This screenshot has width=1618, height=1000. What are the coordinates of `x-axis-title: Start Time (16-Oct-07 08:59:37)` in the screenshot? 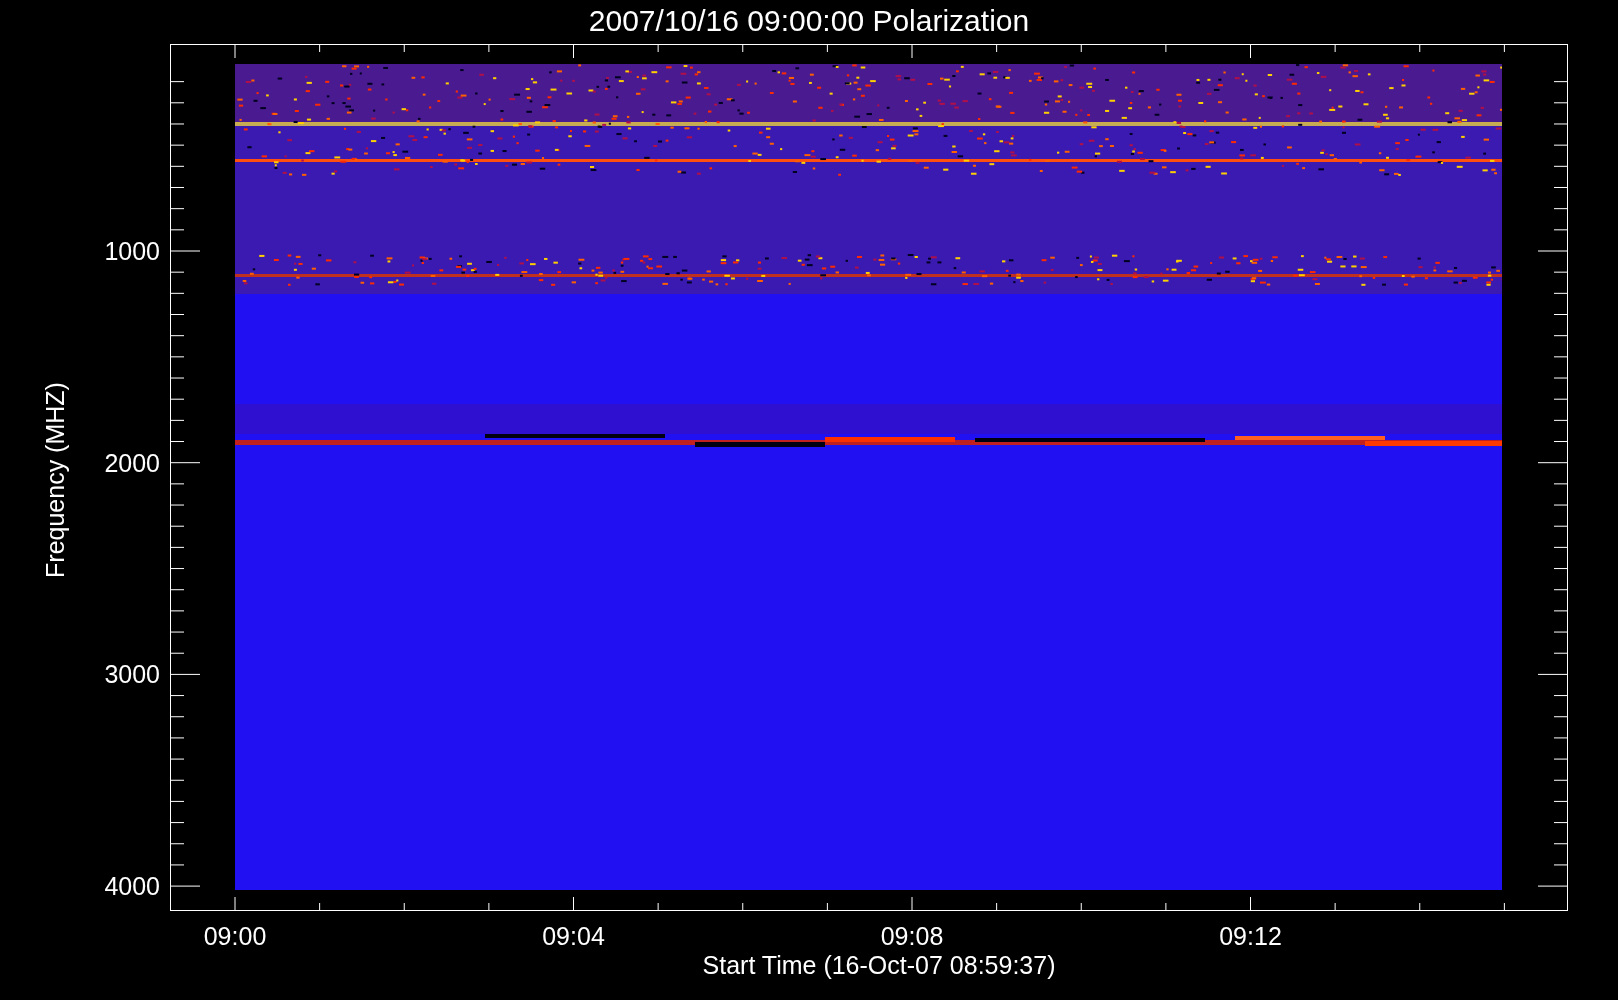 It's located at (879, 965).